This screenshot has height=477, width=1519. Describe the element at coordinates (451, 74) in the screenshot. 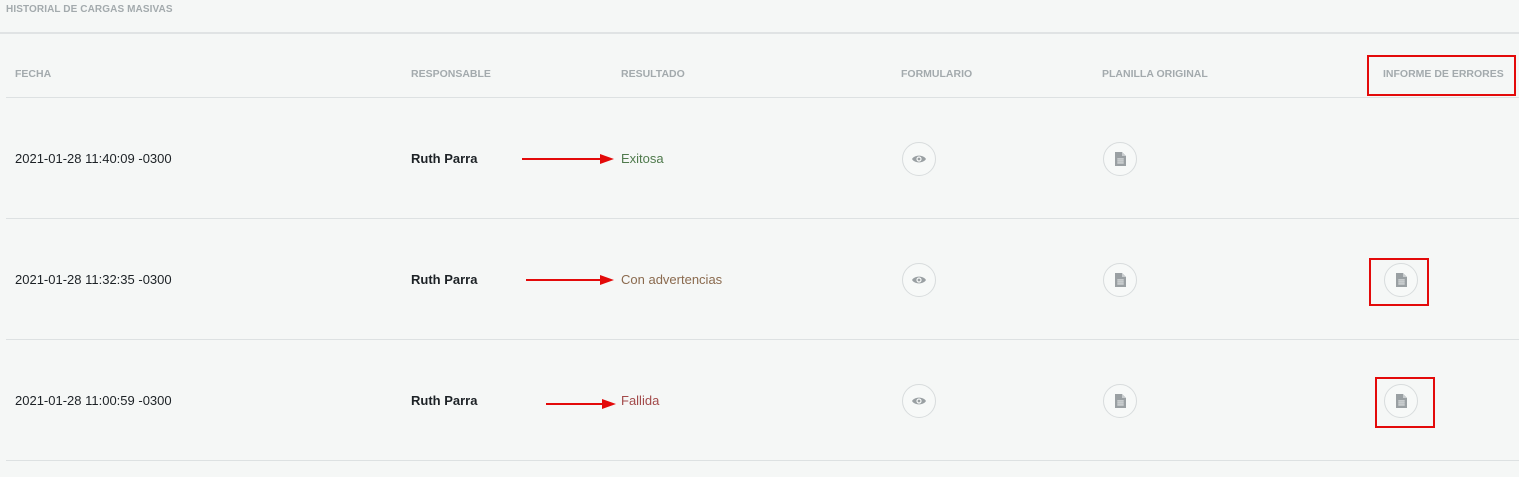

I see `column-header-responsable: RESPONSABLE` at that location.